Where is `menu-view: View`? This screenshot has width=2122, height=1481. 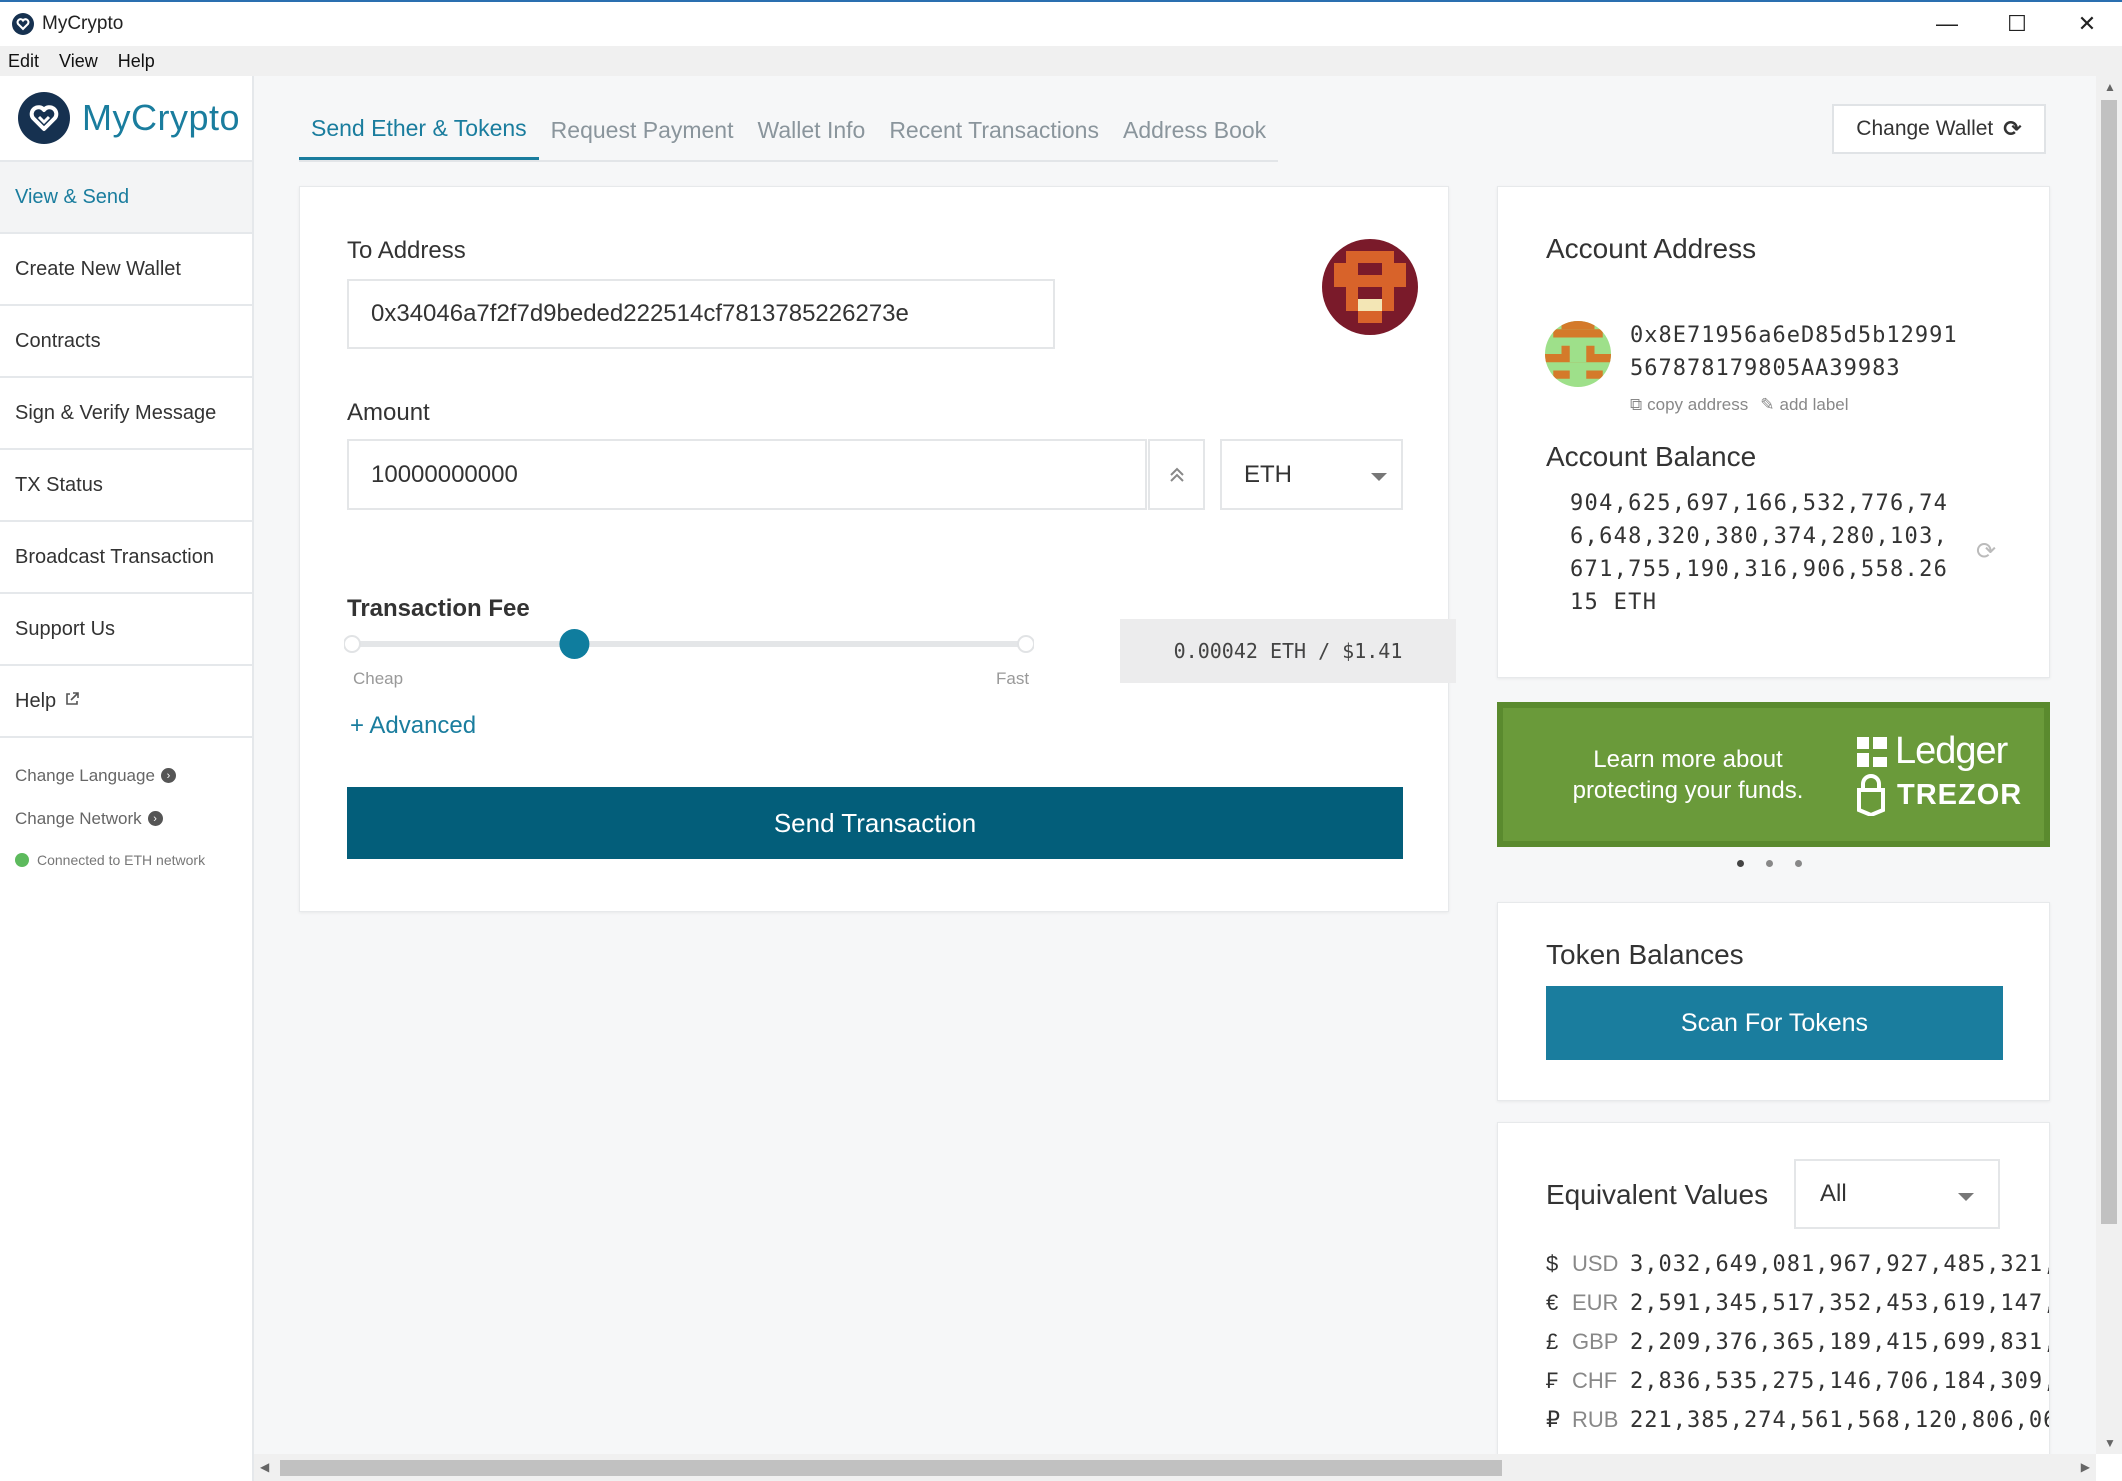 menu-view: View is located at coordinates (78, 61).